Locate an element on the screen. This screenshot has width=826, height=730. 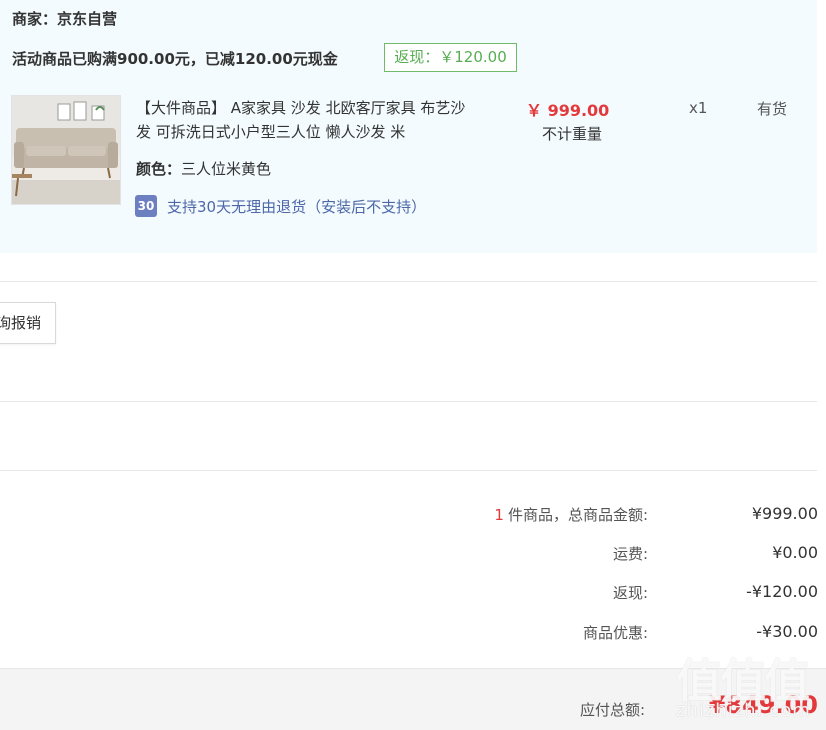
report-button: 询报销 is located at coordinates (28, 323).